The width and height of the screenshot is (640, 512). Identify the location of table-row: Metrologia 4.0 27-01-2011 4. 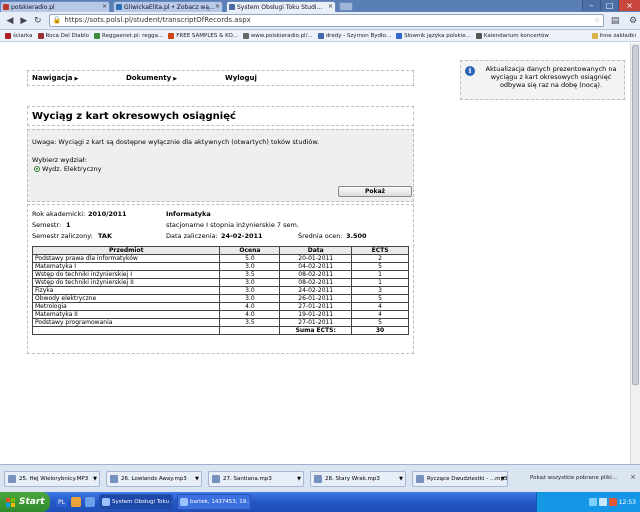
(220, 306).